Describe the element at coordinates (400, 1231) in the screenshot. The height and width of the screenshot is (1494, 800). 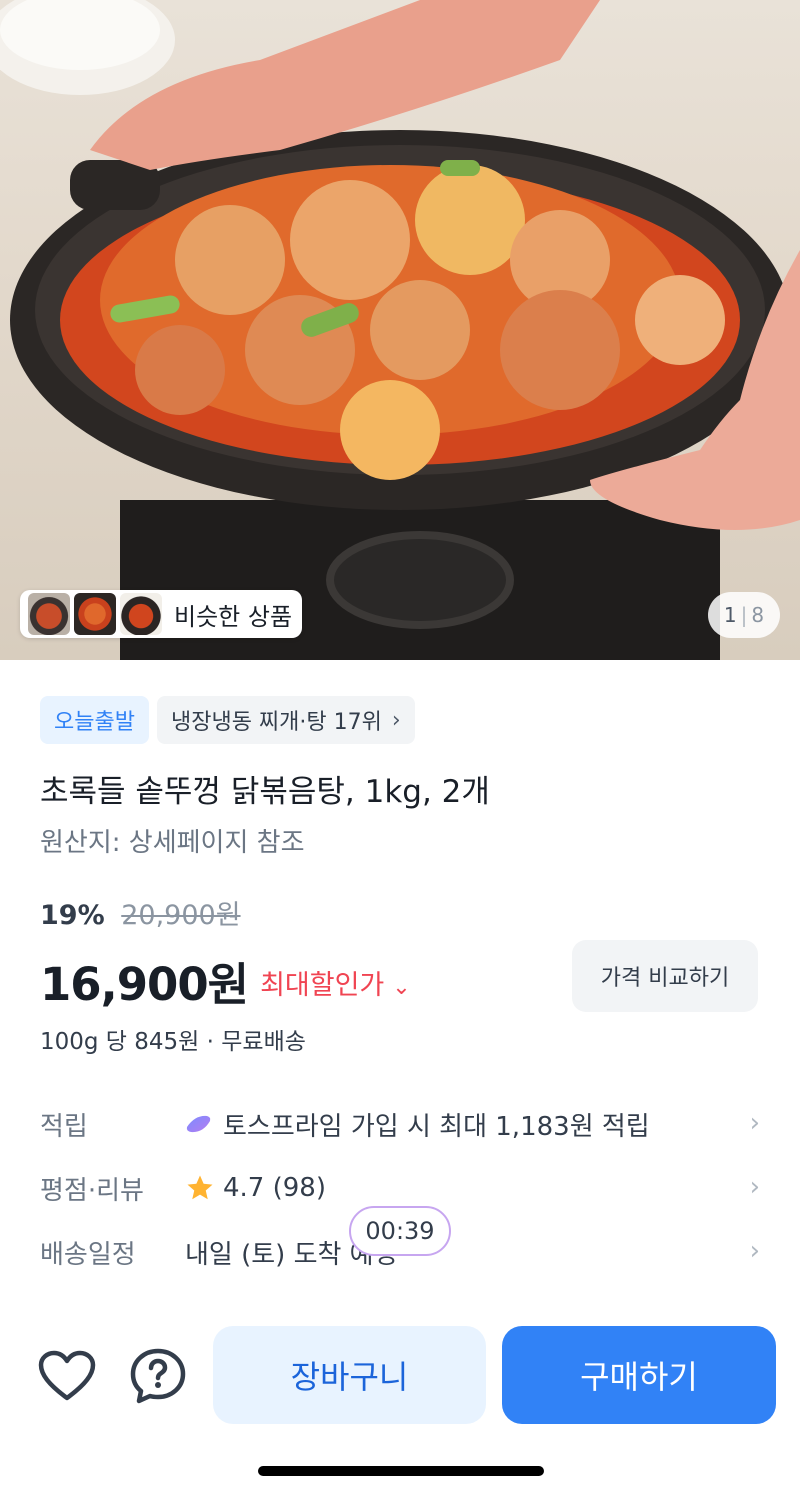
I see `timer-badge: 00:39` at that location.